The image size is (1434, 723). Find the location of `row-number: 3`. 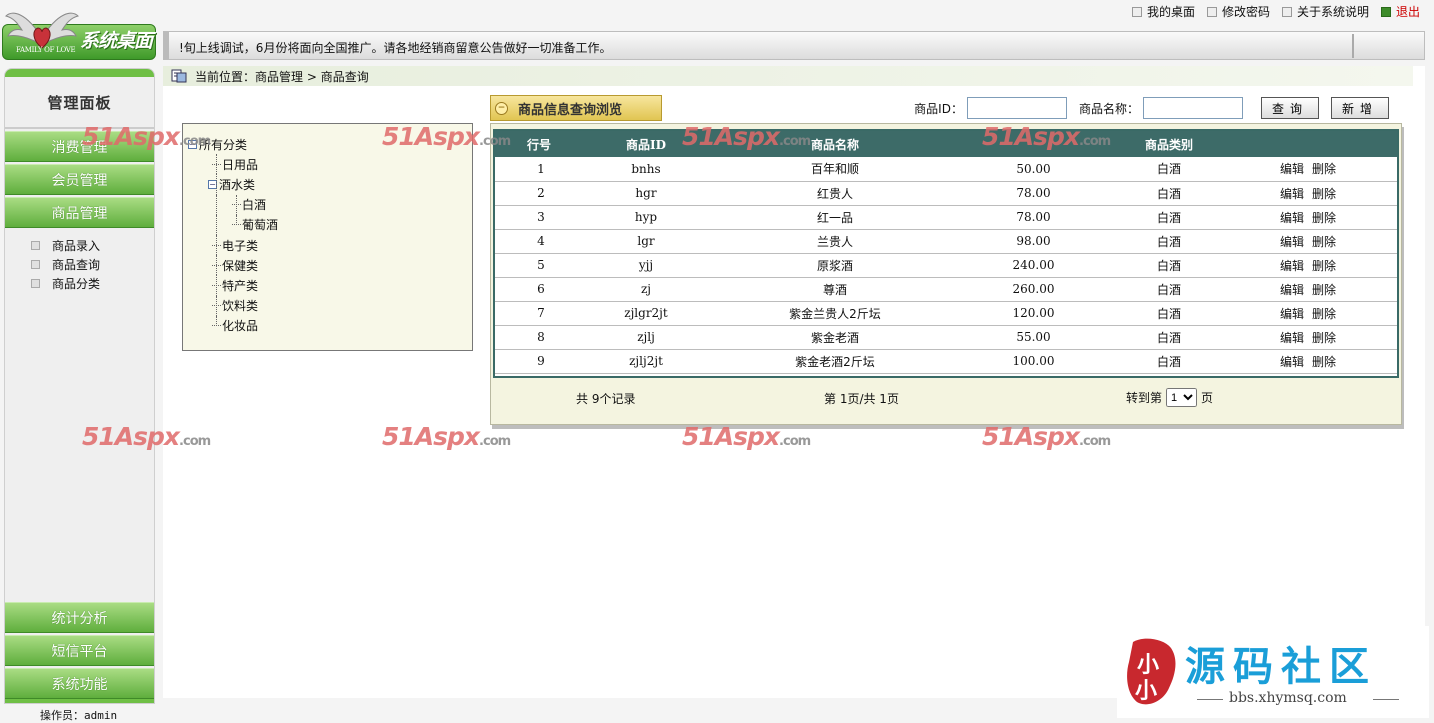

row-number: 3 is located at coordinates (541, 217).